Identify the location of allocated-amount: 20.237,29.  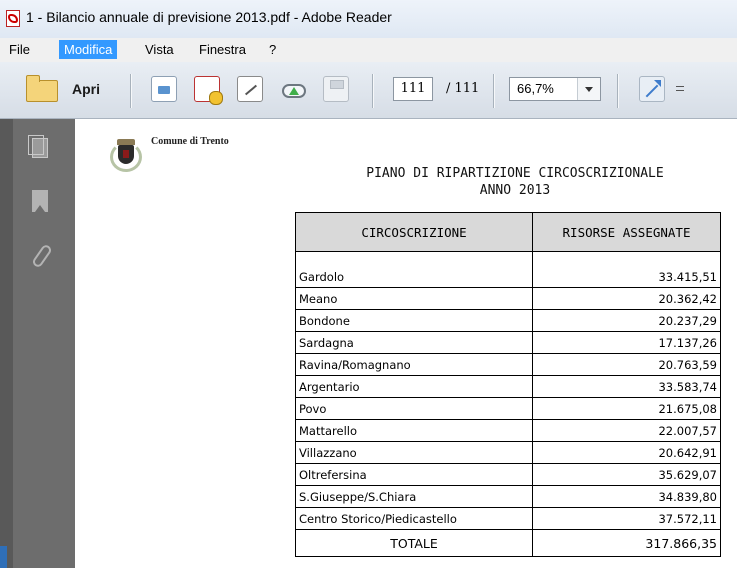
(626, 320).